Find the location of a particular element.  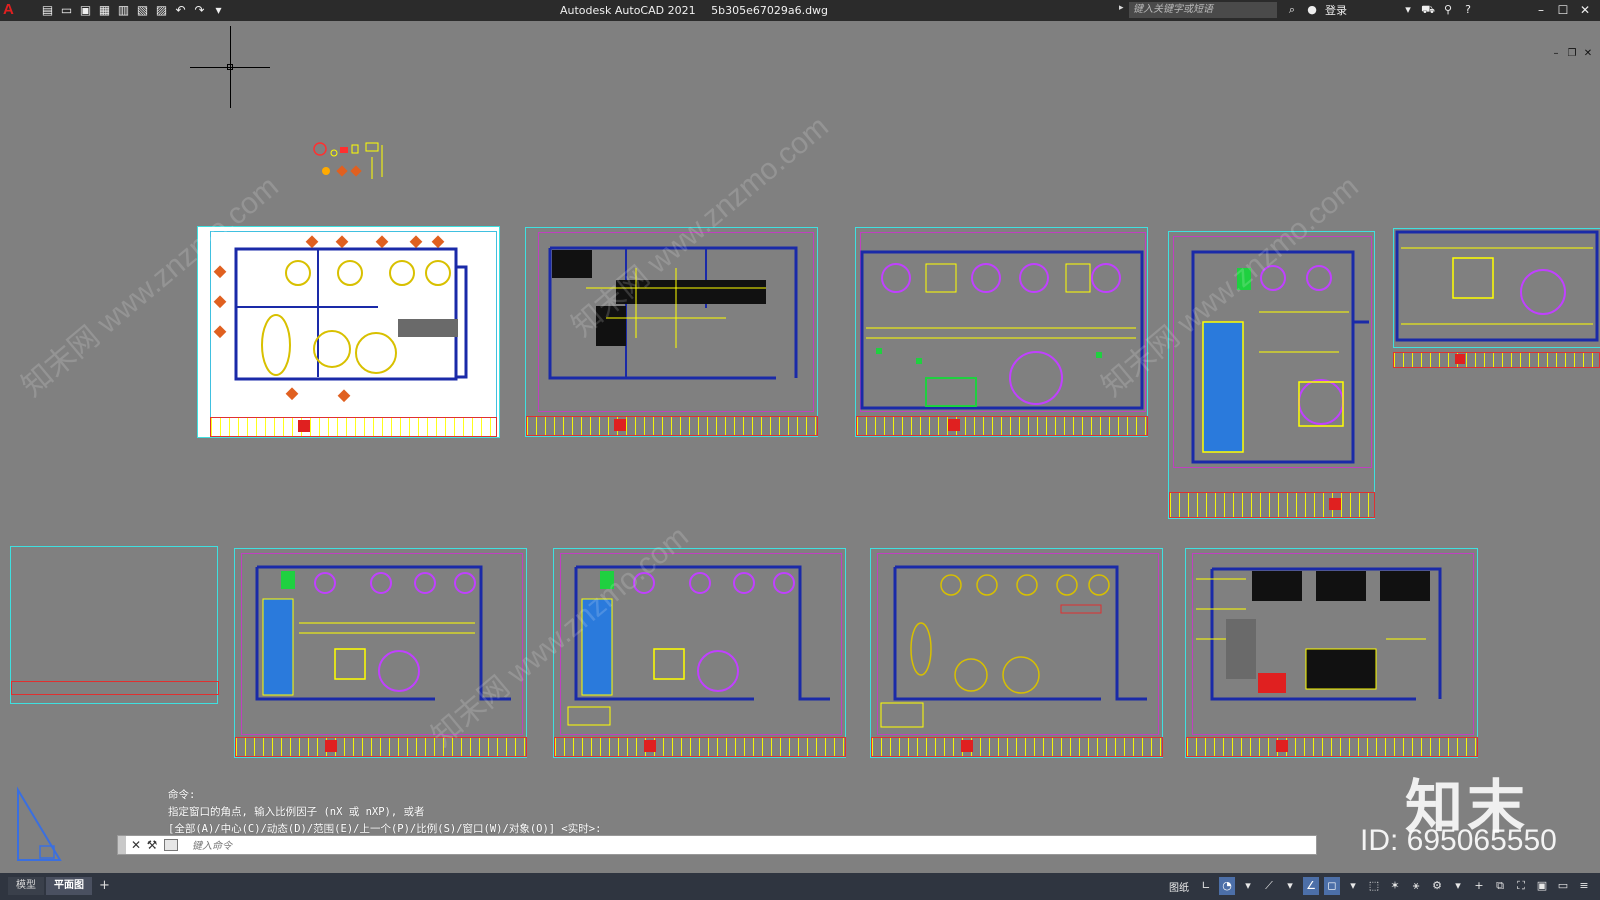

graphics-performance-icon: ▣ is located at coordinates (1542, 886).